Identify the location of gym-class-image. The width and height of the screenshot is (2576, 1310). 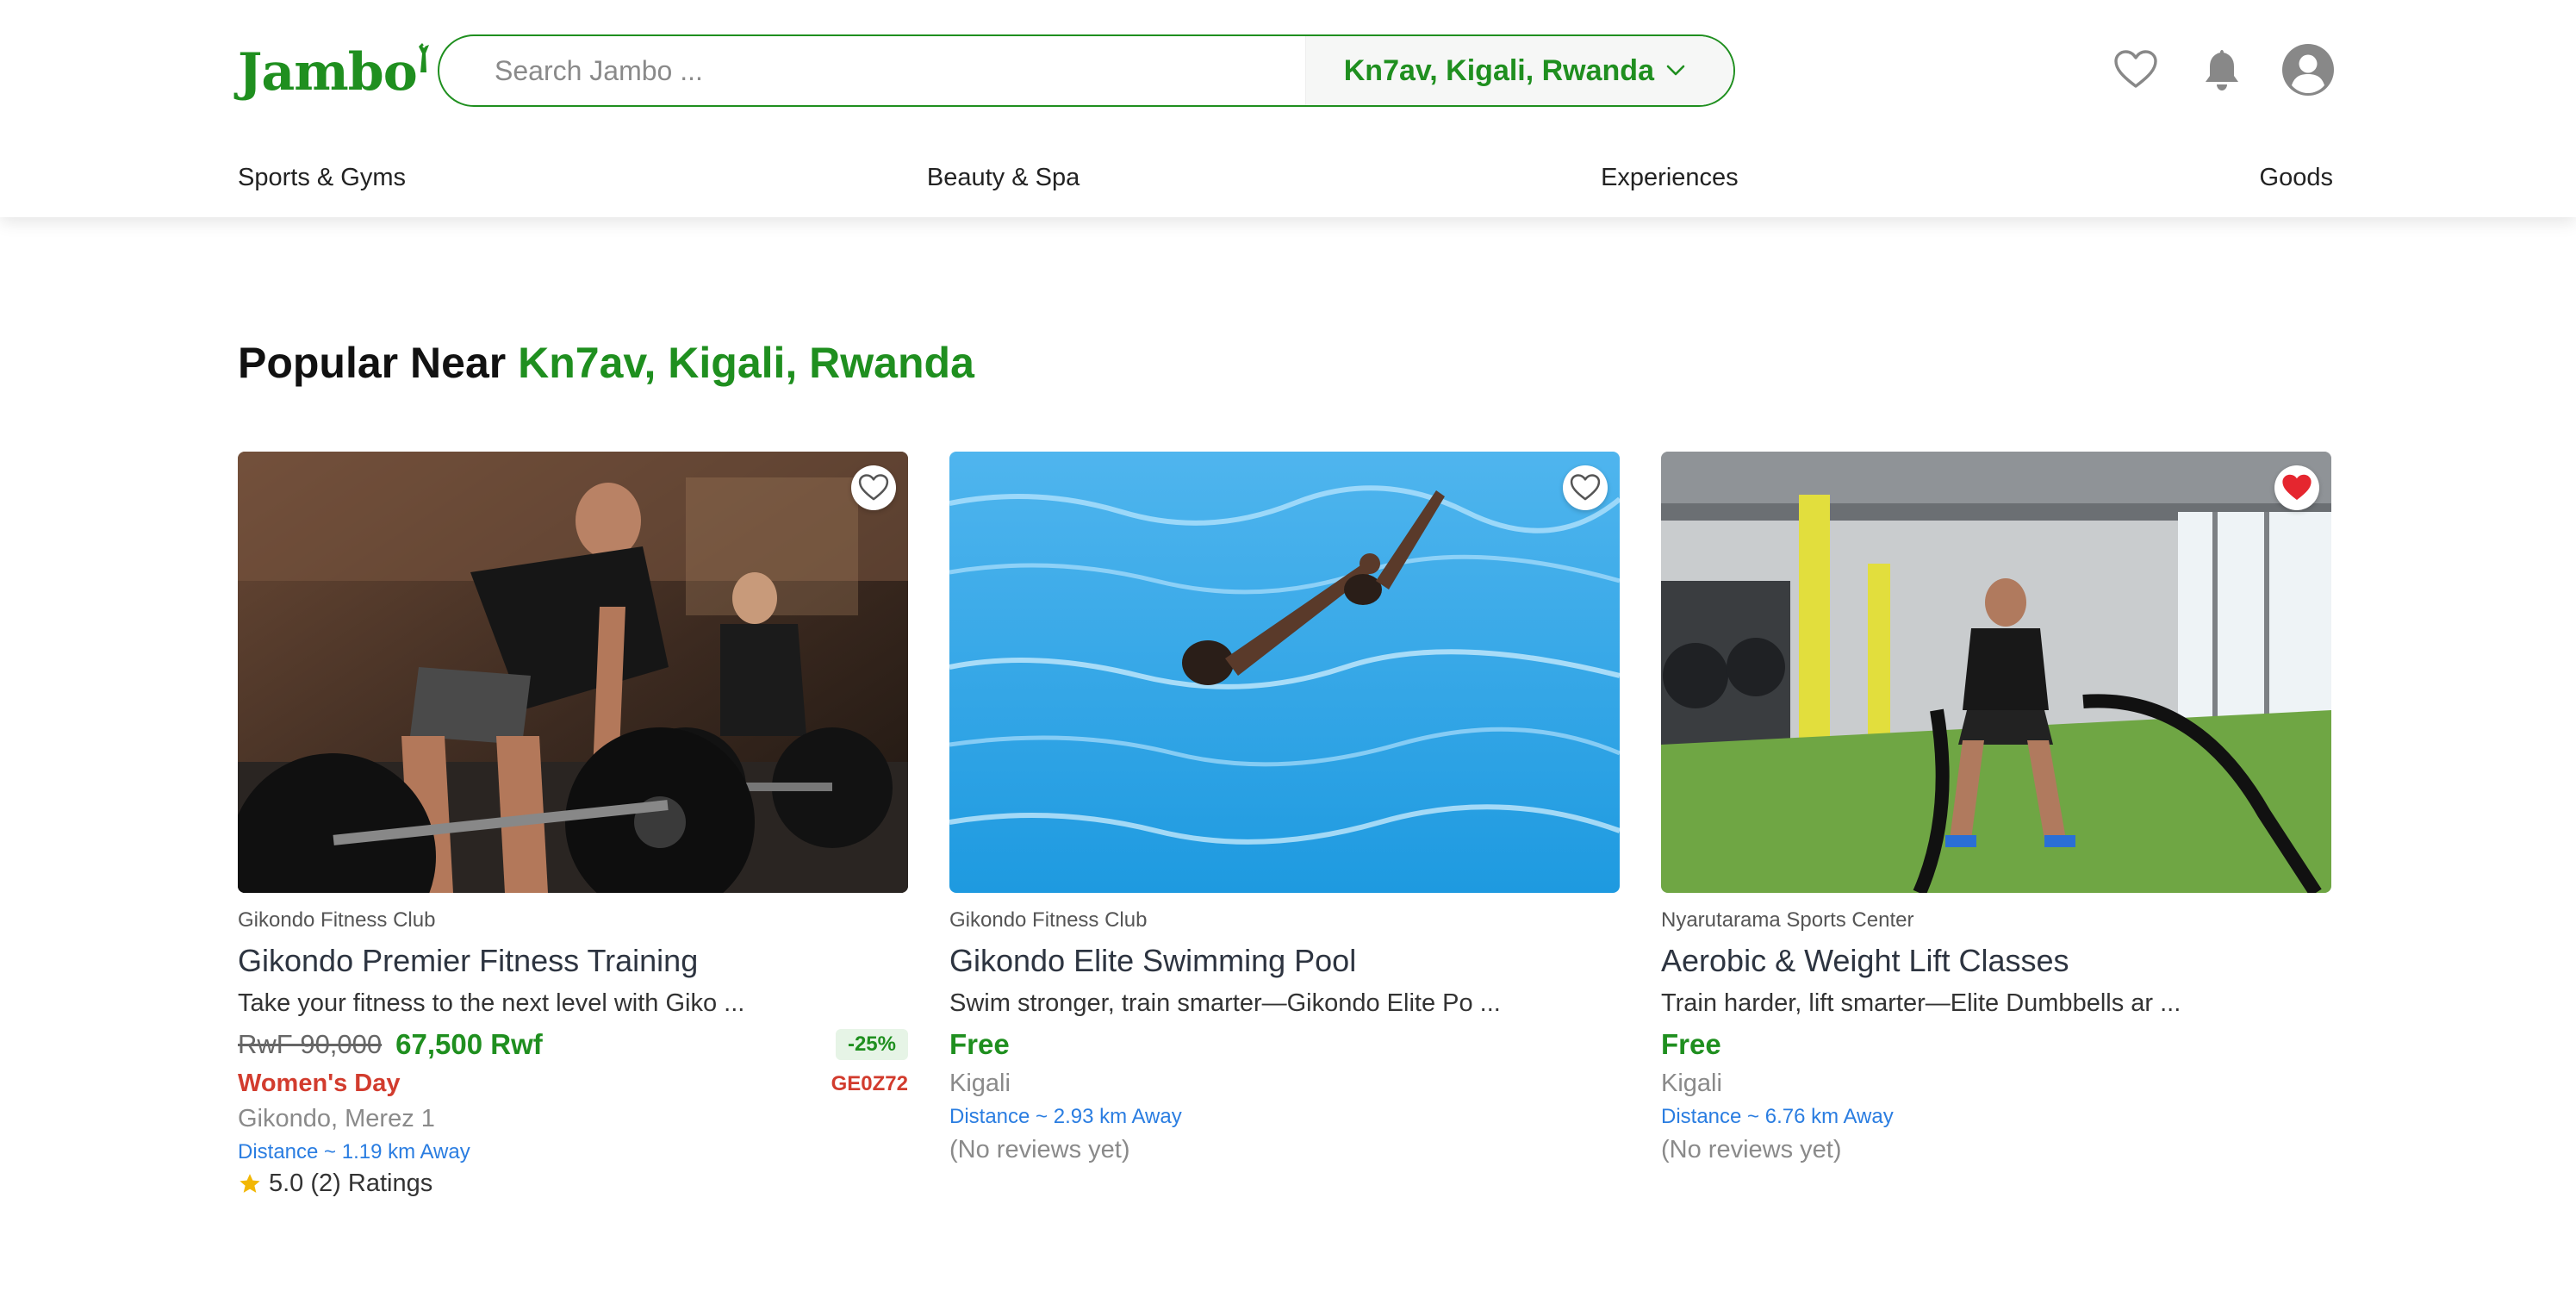
(1996, 672).